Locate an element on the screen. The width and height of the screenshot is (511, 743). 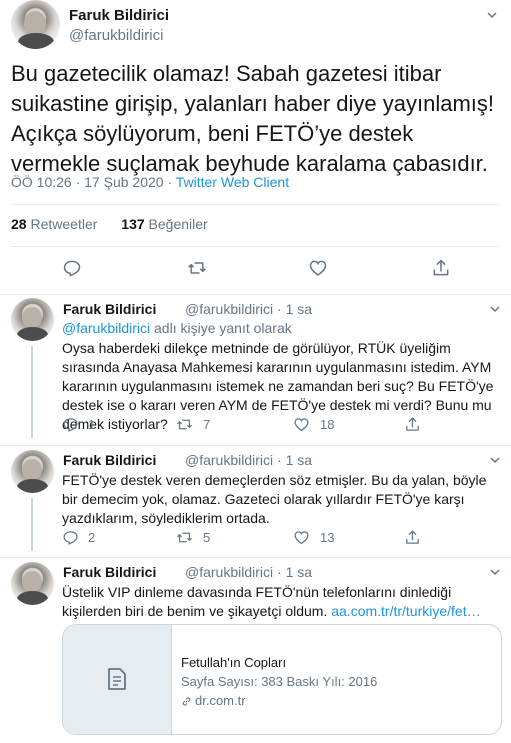
reply-to-handle: @farukbildirici is located at coordinates (106, 328).